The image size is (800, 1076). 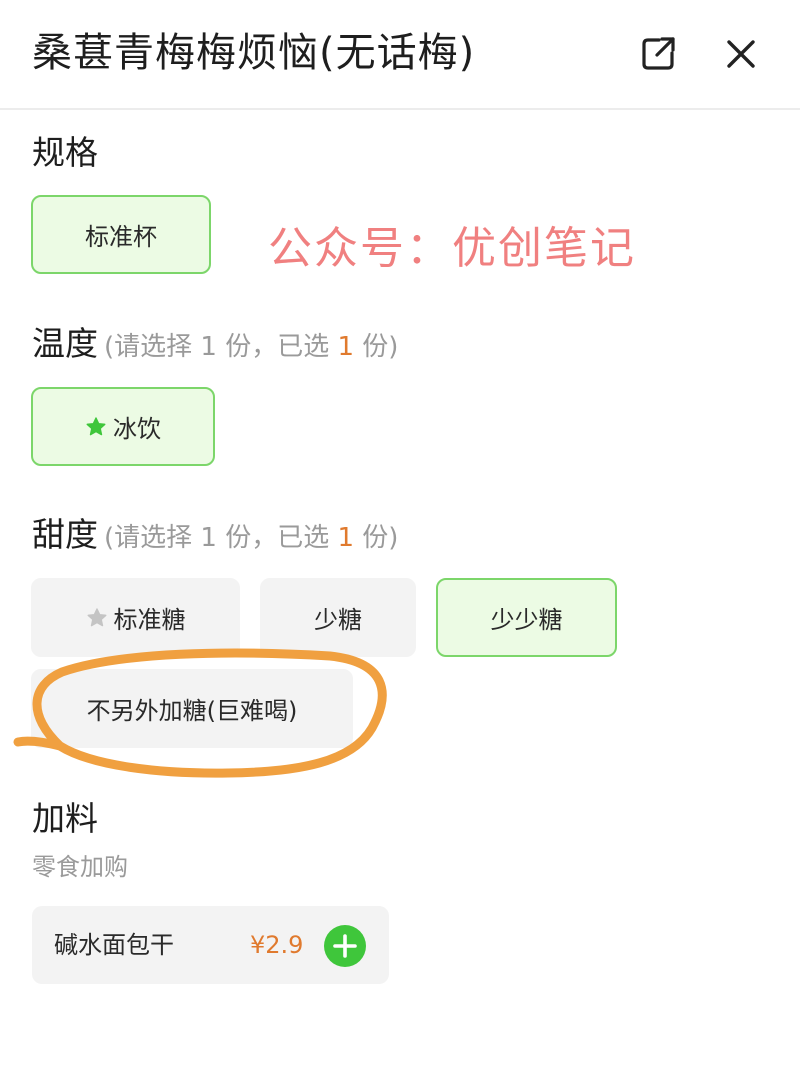 I want to click on spec-option-label: 标准杯, so click(x=121, y=237).